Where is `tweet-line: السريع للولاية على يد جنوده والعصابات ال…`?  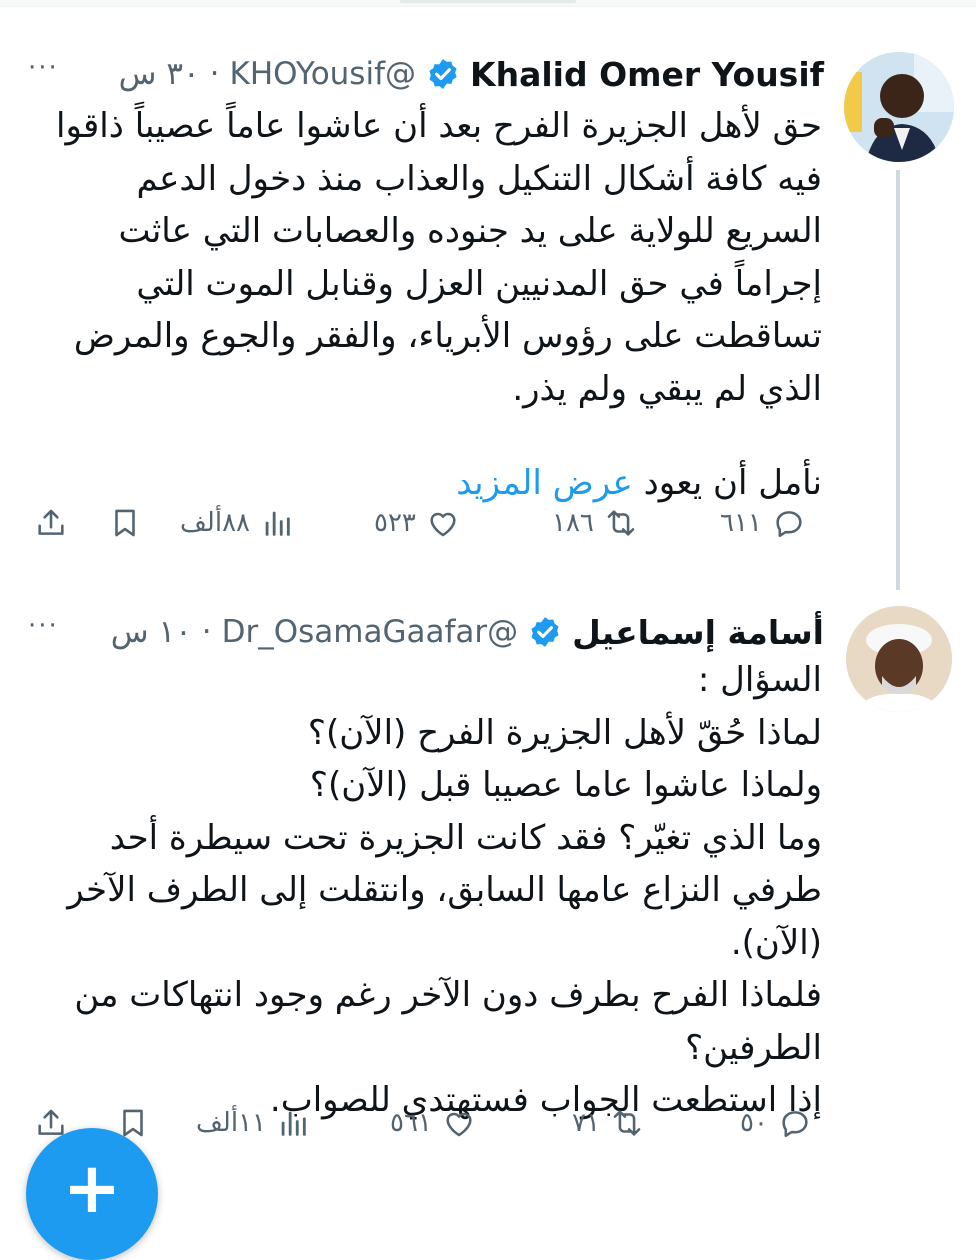 tweet-line: السريع للولاية على يد جنوده والعصابات ال… is located at coordinates (470, 231).